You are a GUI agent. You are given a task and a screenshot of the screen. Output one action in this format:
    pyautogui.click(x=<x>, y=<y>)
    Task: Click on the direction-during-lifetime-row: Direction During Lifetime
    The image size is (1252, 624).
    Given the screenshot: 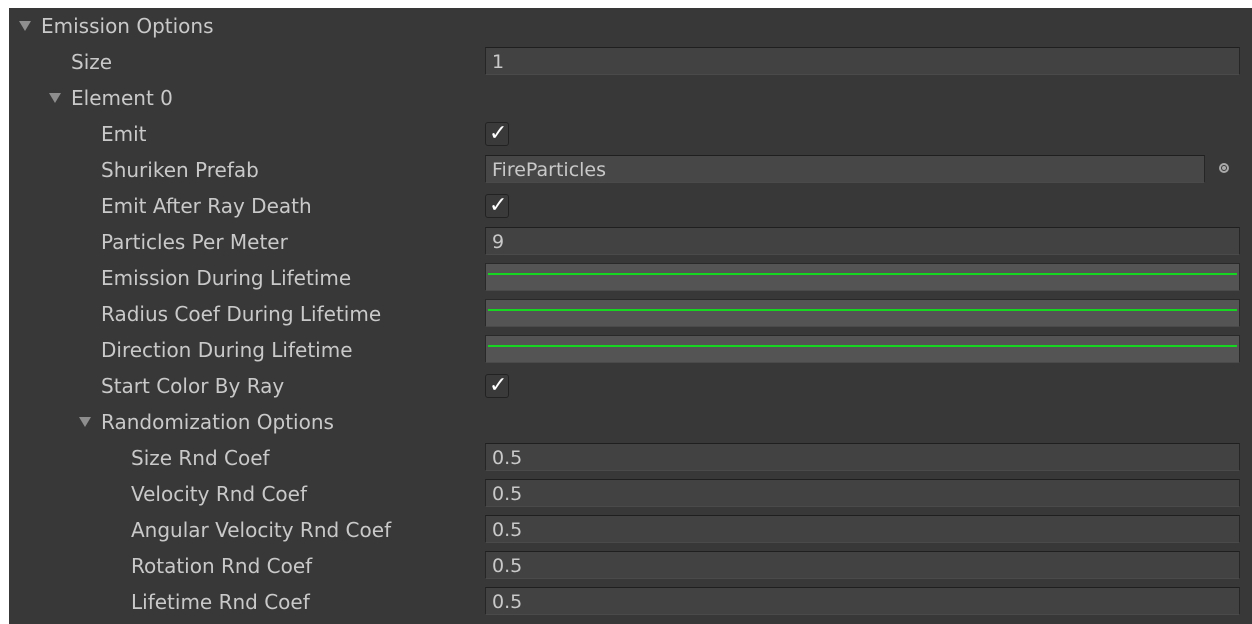 What is the action you would take?
    pyautogui.click(x=630, y=350)
    